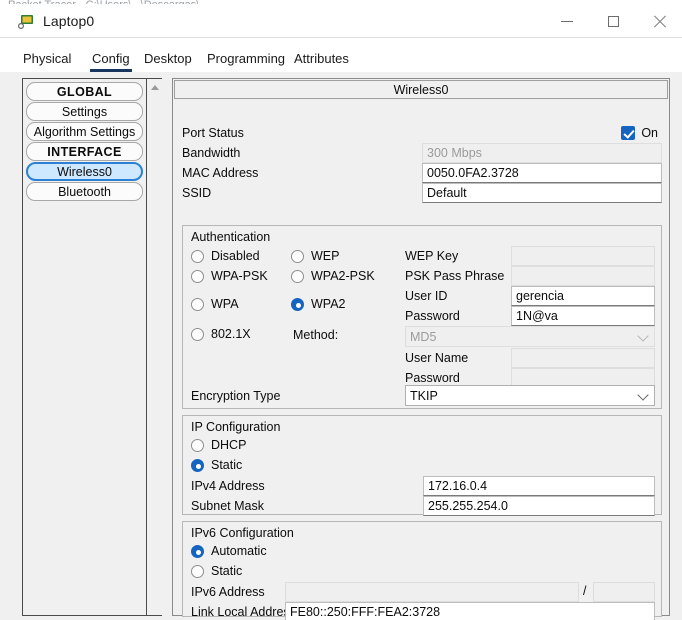 Image resolution: width=682 pixels, height=620 pixels. What do you see at coordinates (84, 91) in the screenshot?
I see `sidebar-item-label: GLOBAL` at bounding box center [84, 91].